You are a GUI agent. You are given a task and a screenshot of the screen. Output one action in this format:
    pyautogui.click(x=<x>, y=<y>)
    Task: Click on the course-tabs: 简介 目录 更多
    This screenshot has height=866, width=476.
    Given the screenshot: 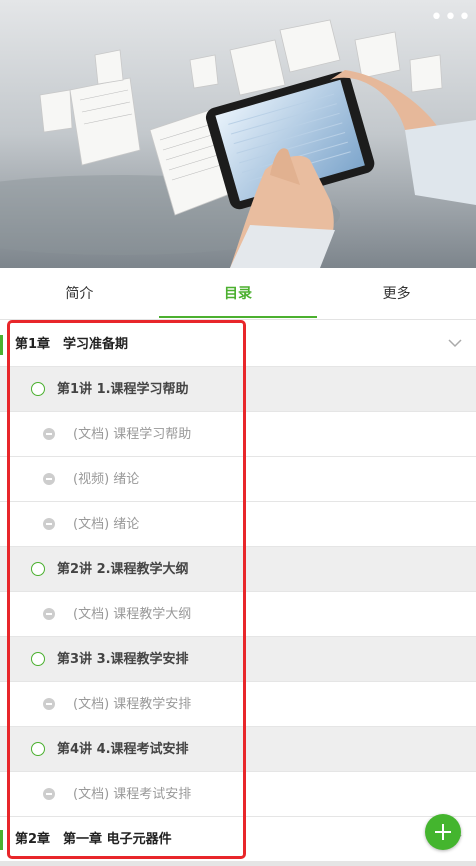 What is the action you would take?
    pyautogui.click(x=238, y=294)
    